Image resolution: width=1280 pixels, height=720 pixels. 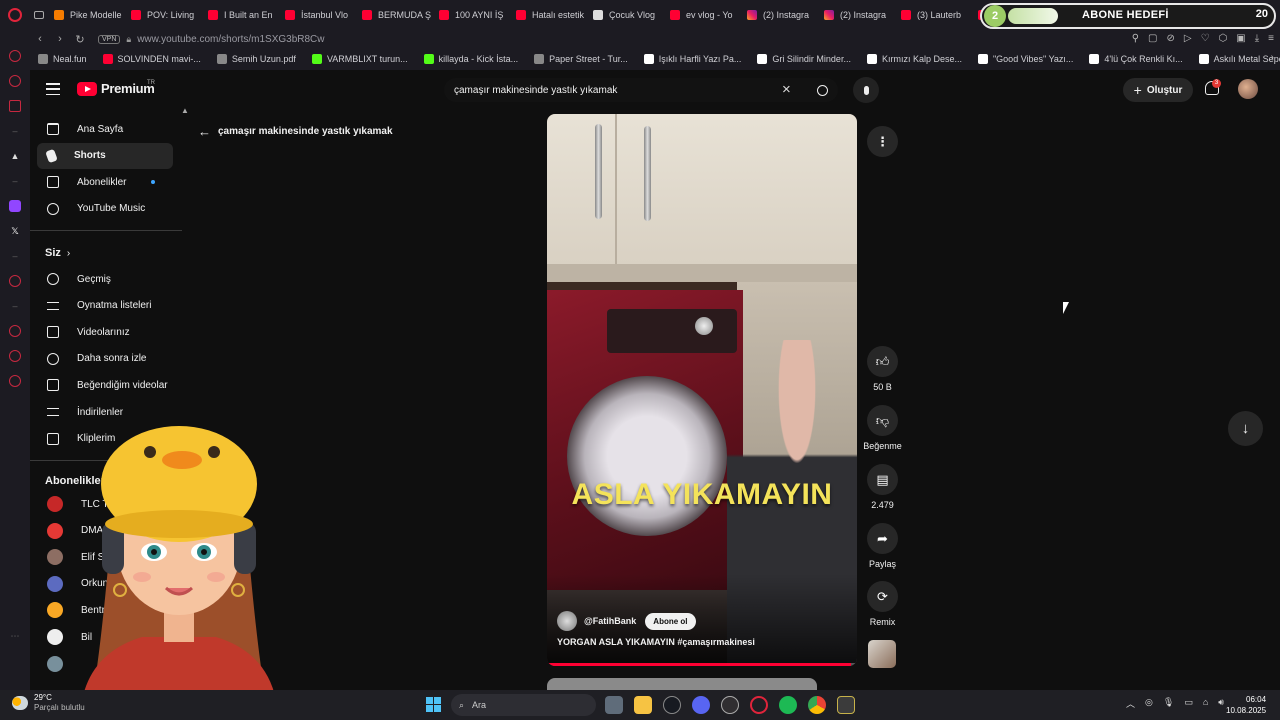 I want to click on steam-icon, so click(x=672, y=705).